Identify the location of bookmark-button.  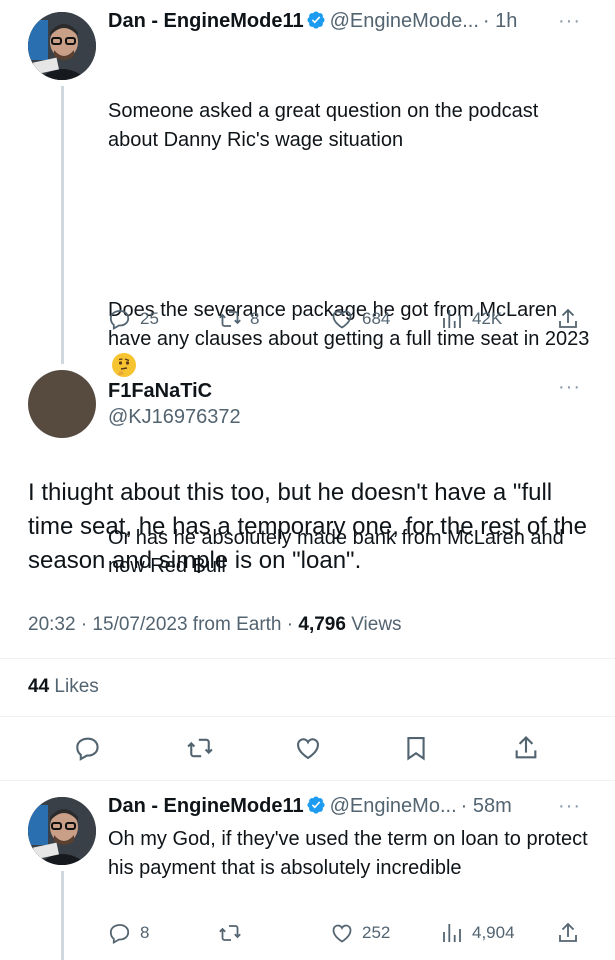
(416, 750).